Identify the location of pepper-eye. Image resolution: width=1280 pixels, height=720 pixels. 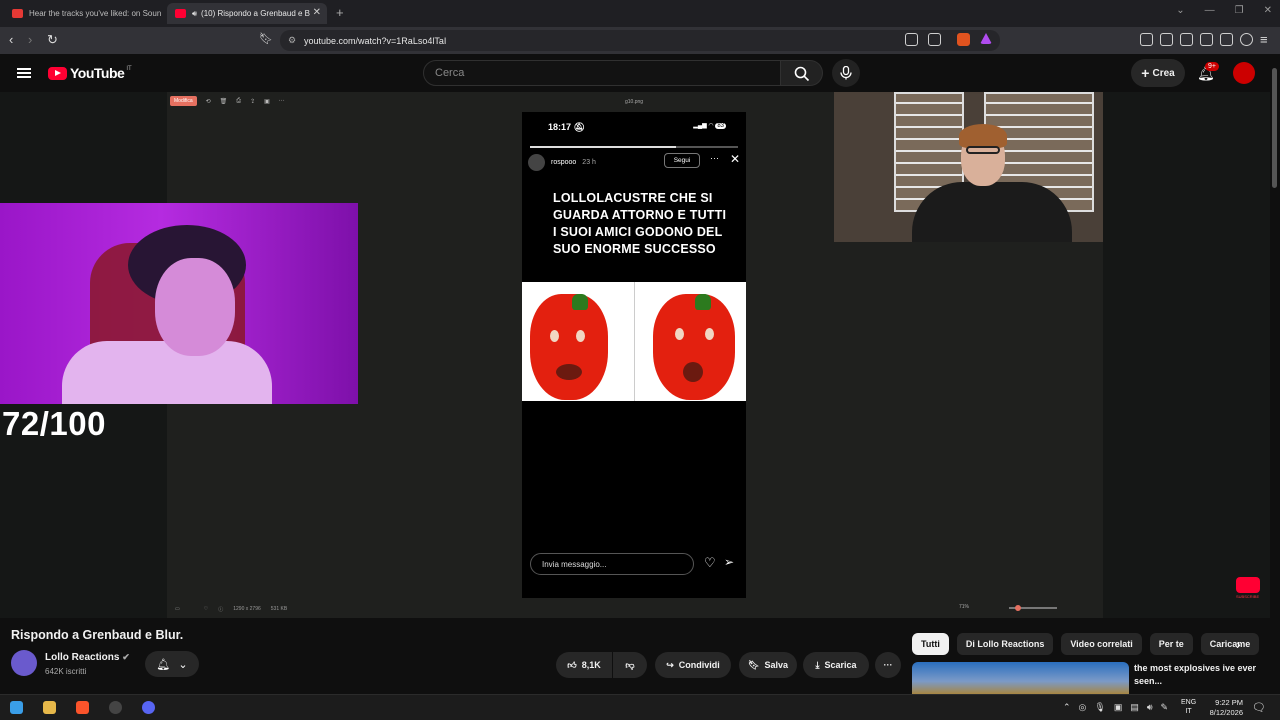
(679, 334).